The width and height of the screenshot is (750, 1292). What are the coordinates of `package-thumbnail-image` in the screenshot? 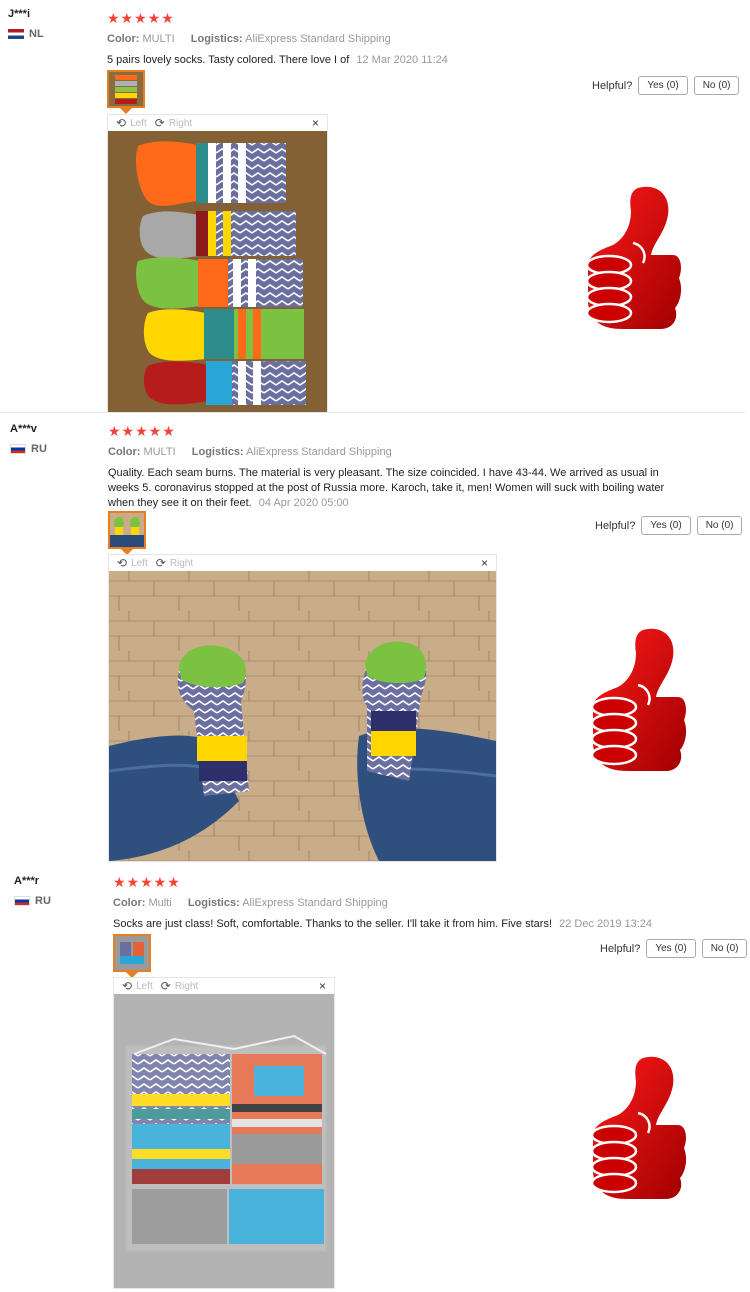 It's located at (132, 953).